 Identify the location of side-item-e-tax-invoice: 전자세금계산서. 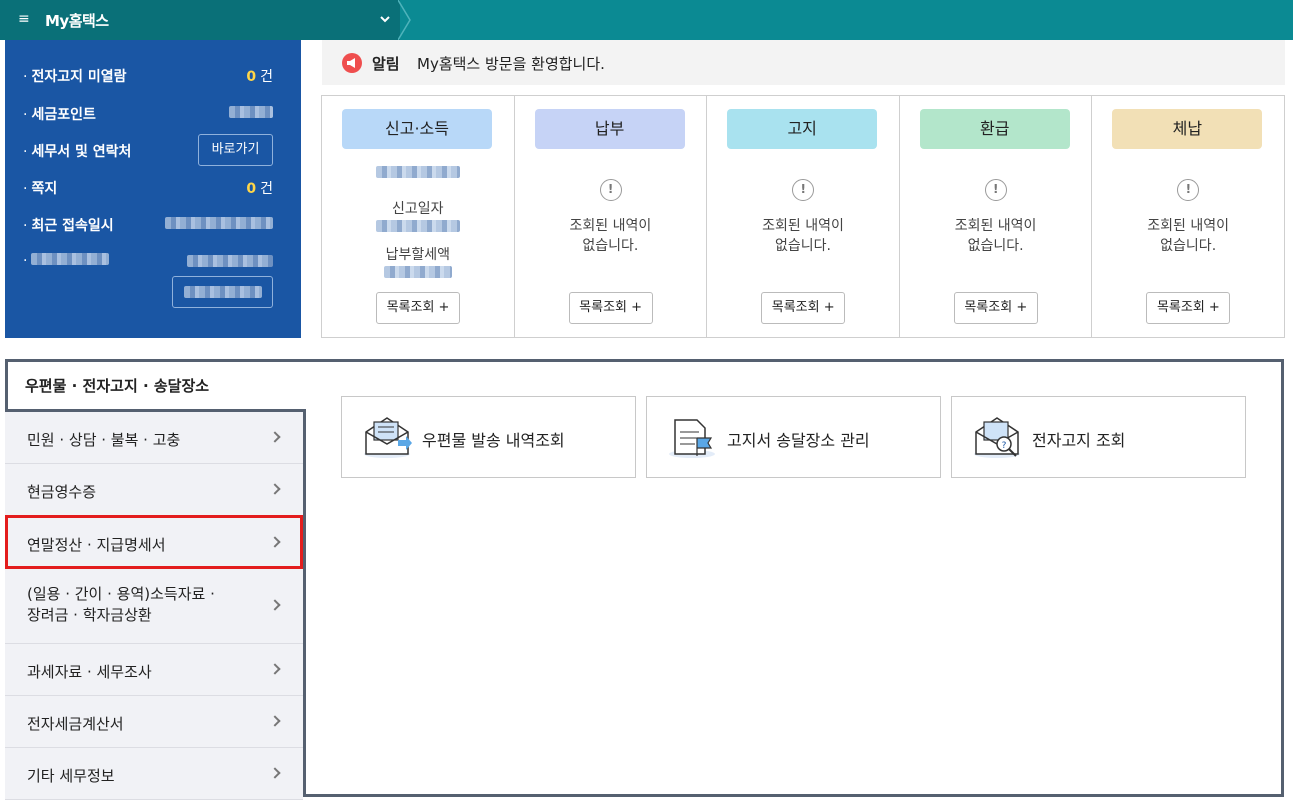
(154, 722).